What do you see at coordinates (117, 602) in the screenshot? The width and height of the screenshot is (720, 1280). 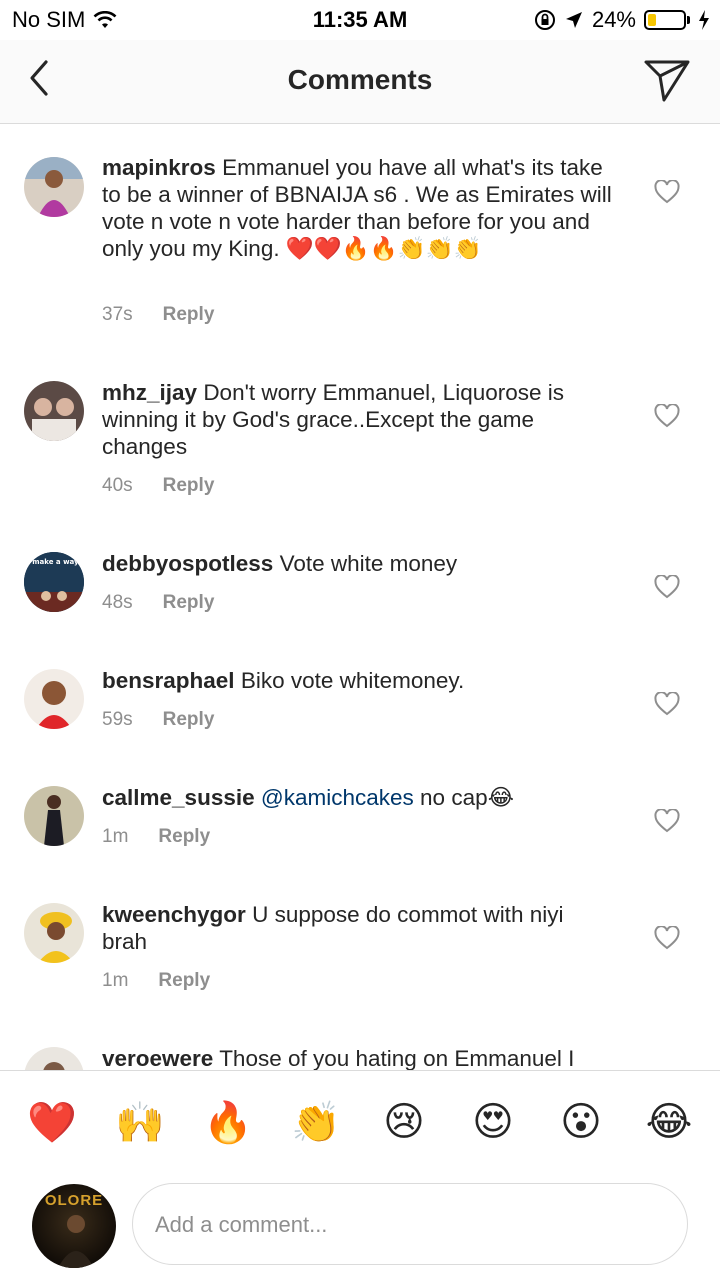 I see `comment-time: 48s` at bounding box center [117, 602].